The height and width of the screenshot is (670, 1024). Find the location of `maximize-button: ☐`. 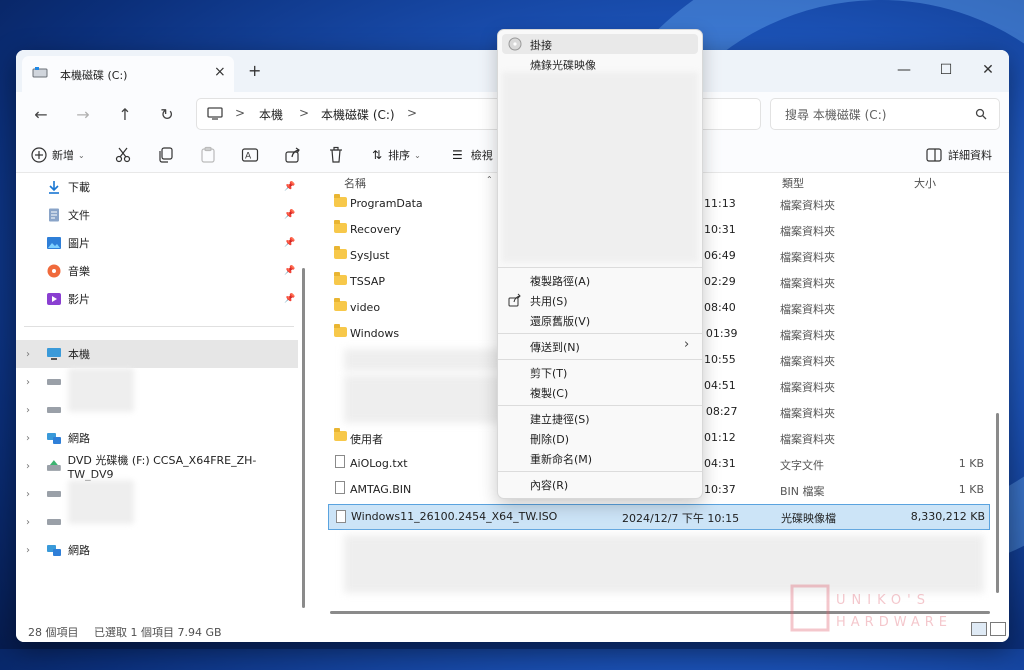

maximize-button: ☐ is located at coordinates (946, 70).